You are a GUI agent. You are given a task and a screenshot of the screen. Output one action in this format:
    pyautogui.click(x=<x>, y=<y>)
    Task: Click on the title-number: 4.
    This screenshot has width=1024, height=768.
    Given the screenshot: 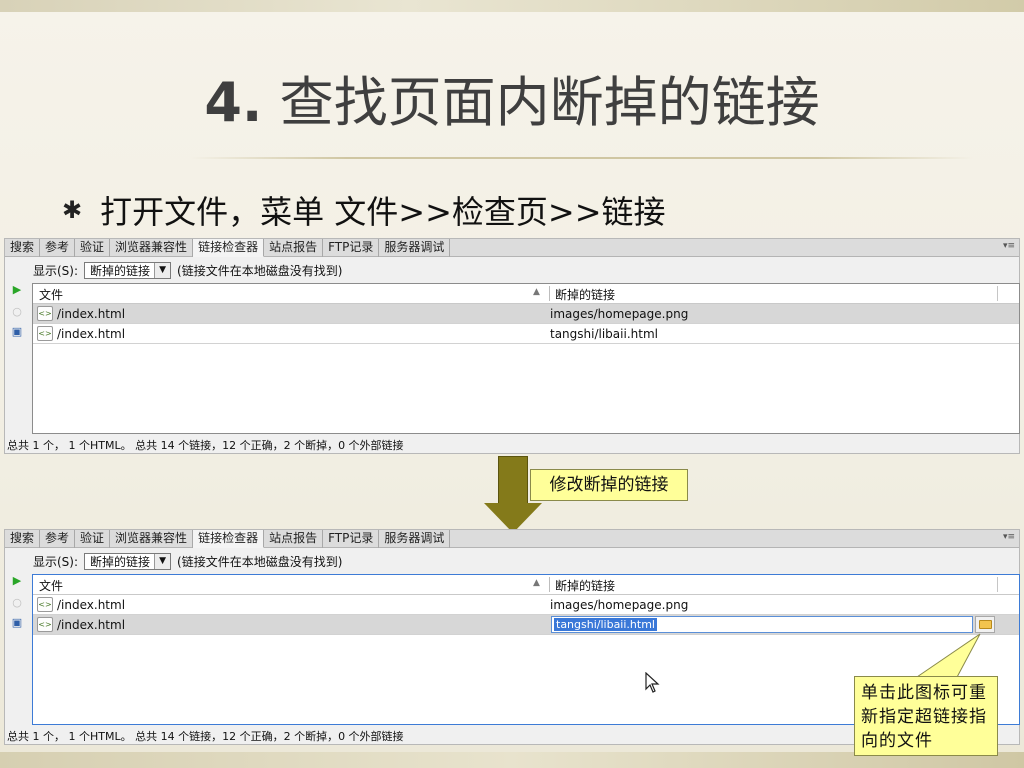 What is the action you would take?
    pyautogui.click(x=233, y=102)
    